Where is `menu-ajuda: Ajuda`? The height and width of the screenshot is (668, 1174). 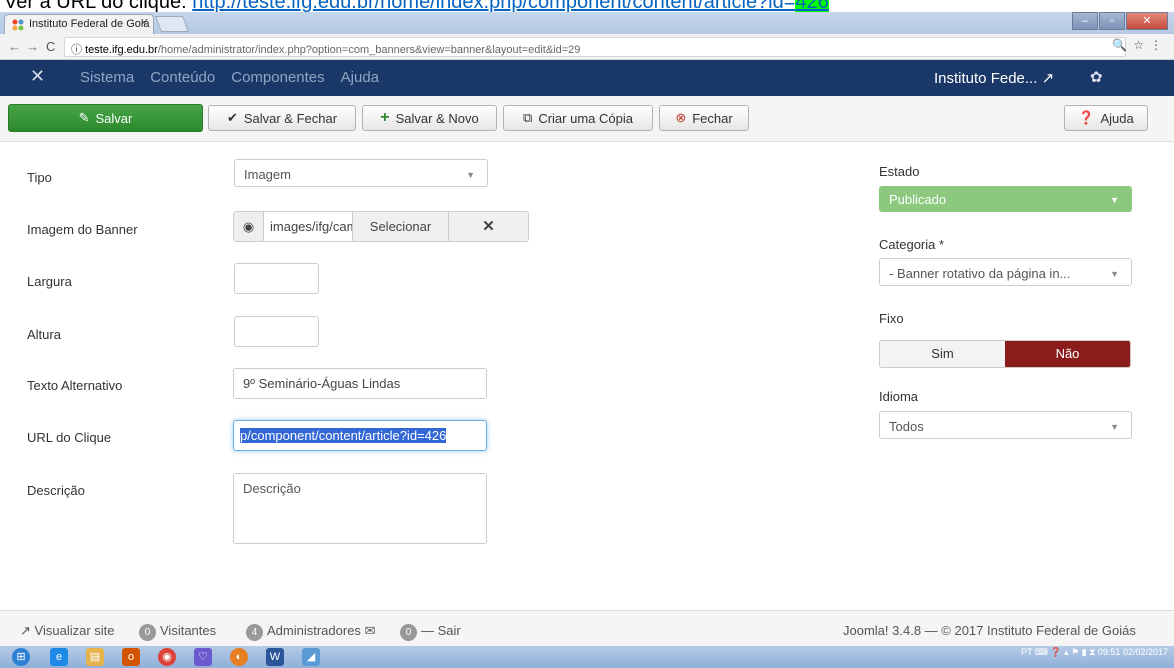 menu-ajuda: Ajuda is located at coordinates (360, 77).